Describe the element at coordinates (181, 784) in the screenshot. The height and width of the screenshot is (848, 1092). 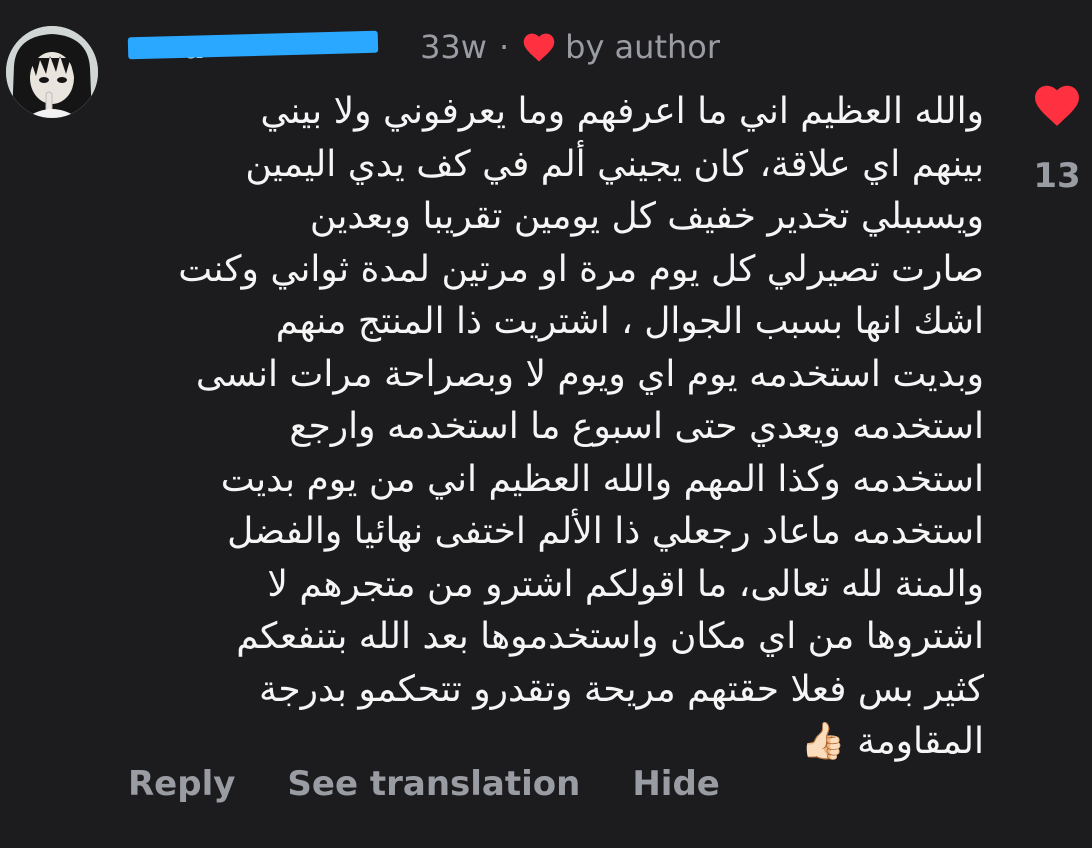
I see `reply-button: Reply` at that location.